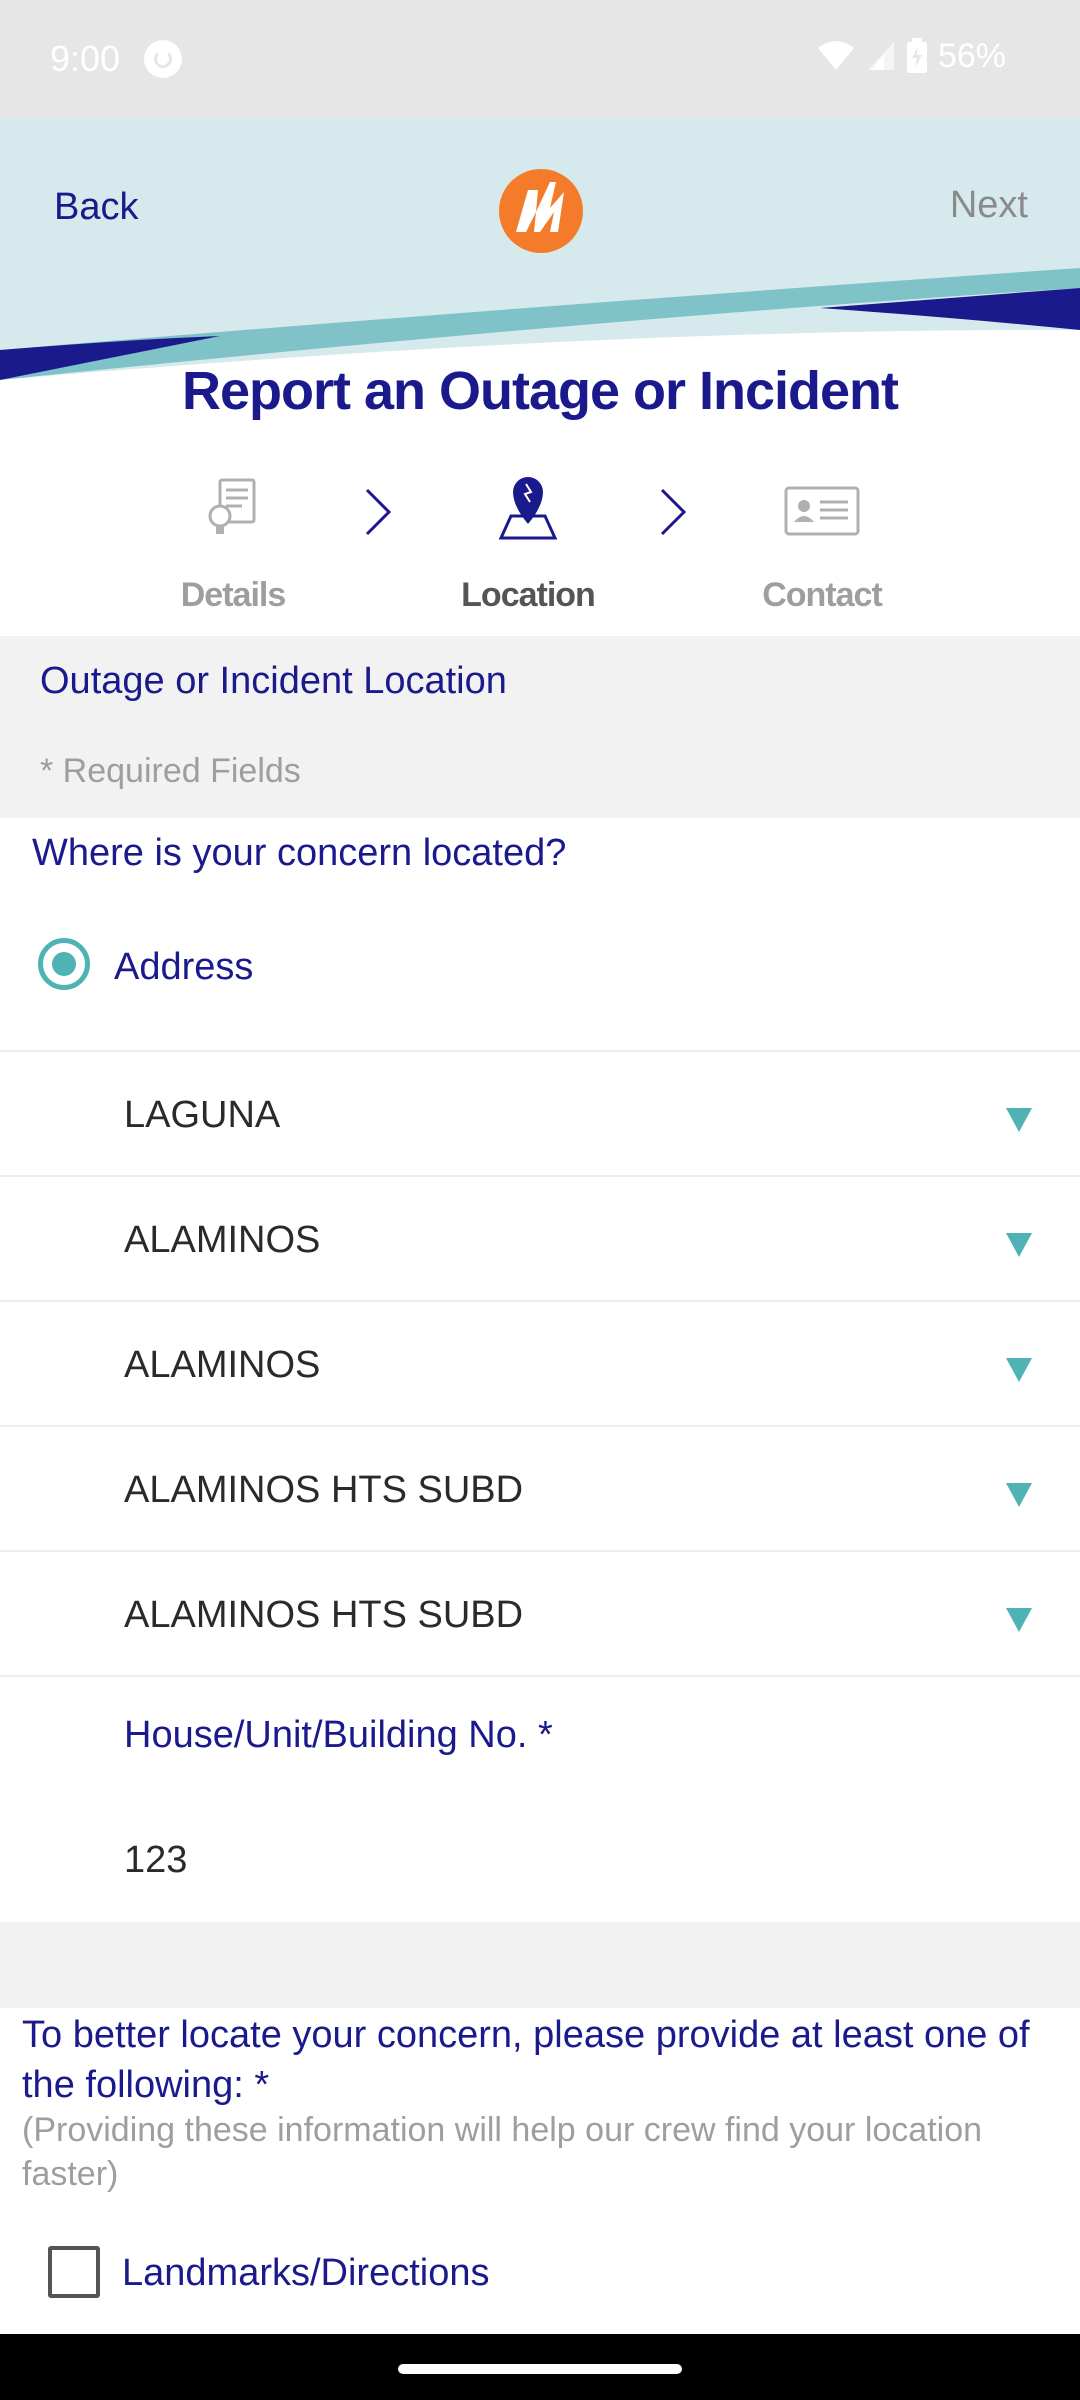 Image resolution: width=1080 pixels, height=2400 pixels. Describe the element at coordinates (540, 1114) in the screenshot. I see `province-select: LAGUNA` at that location.